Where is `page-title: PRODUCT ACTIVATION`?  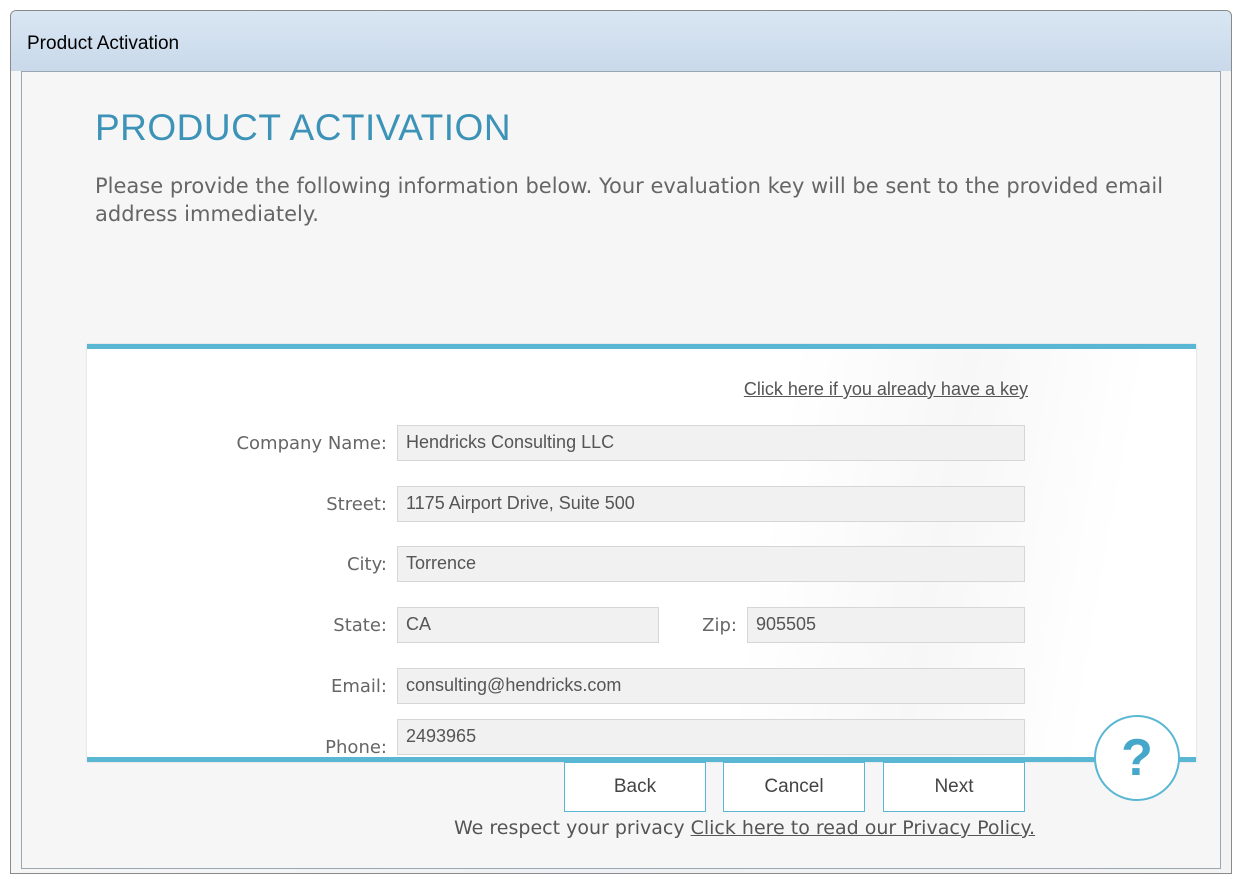 page-title: PRODUCT ACTIVATION is located at coordinates (303, 127).